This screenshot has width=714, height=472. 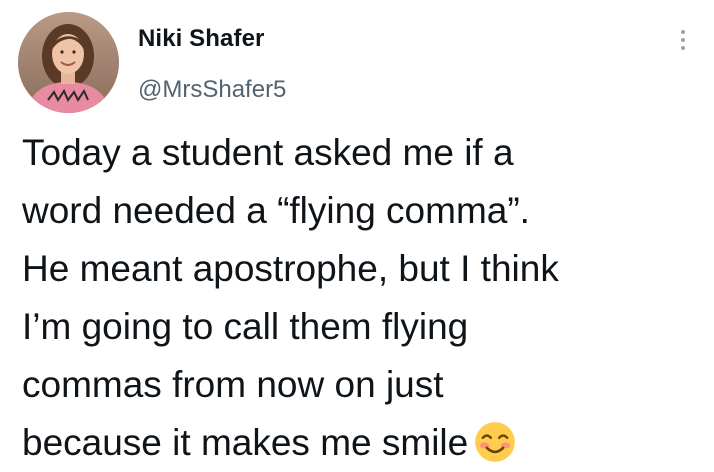 What do you see at coordinates (495, 442) in the screenshot?
I see `smiling-face-emoji-icon` at bounding box center [495, 442].